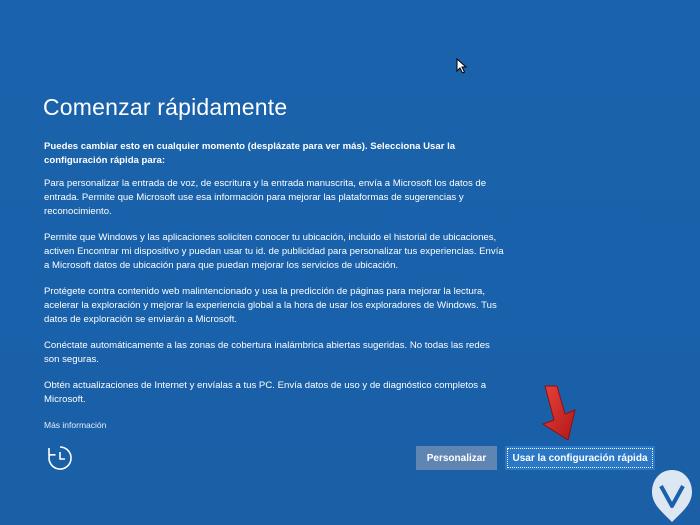 This screenshot has height=525, width=700. Describe the element at coordinates (60, 458) in the screenshot. I see `ease-of-access-icon` at that location.